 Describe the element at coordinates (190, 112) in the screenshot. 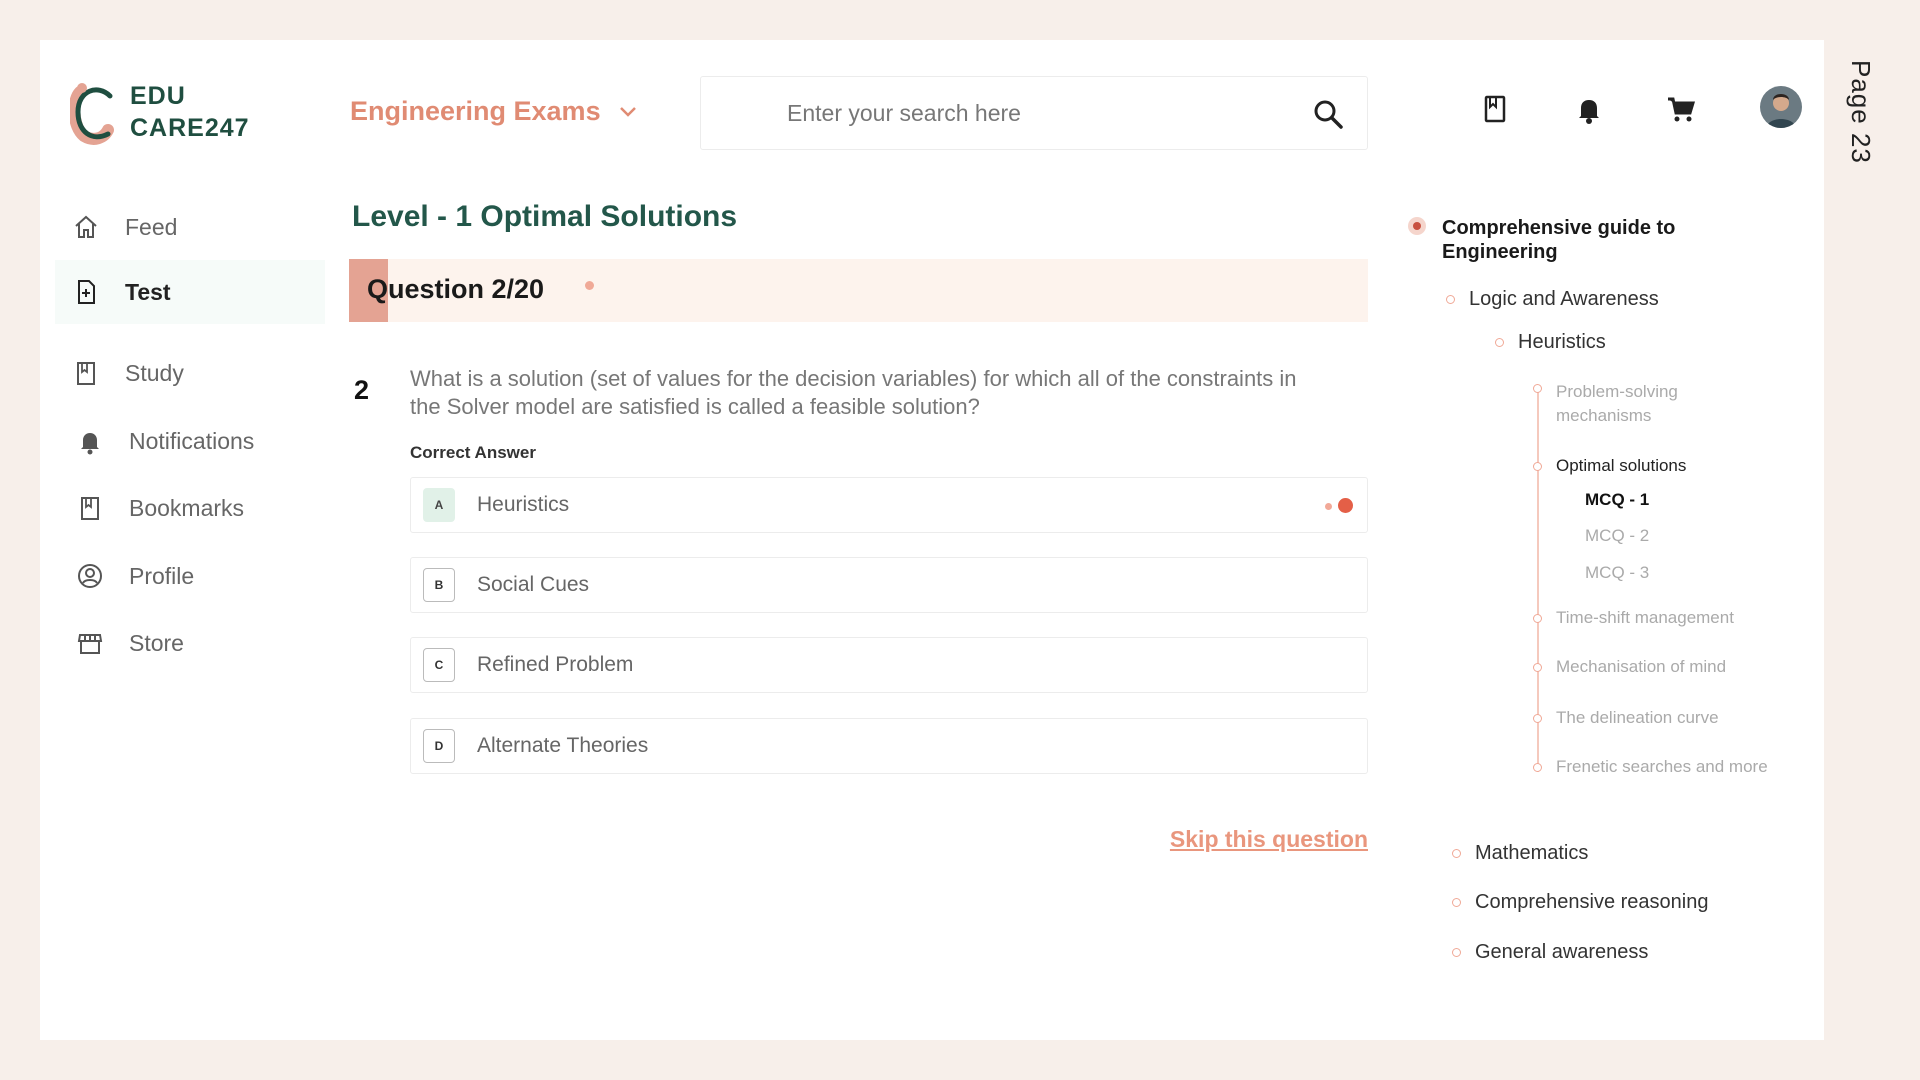

I see `brand-name: EDU CARE247` at that location.